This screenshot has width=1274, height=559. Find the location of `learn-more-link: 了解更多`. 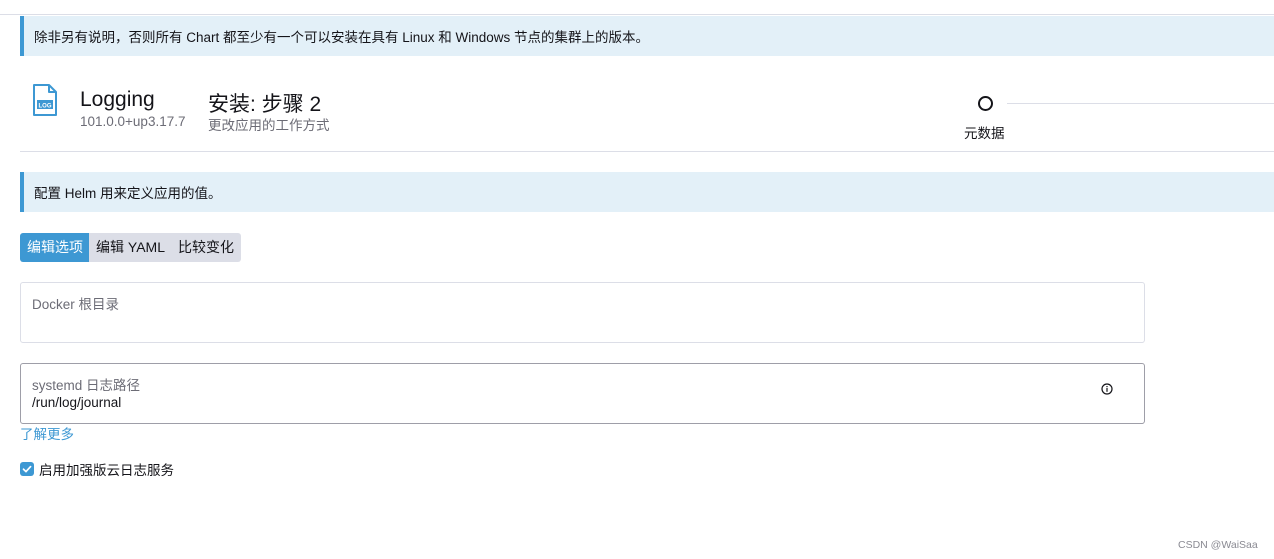

learn-more-link: 了解更多 is located at coordinates (47, 433).